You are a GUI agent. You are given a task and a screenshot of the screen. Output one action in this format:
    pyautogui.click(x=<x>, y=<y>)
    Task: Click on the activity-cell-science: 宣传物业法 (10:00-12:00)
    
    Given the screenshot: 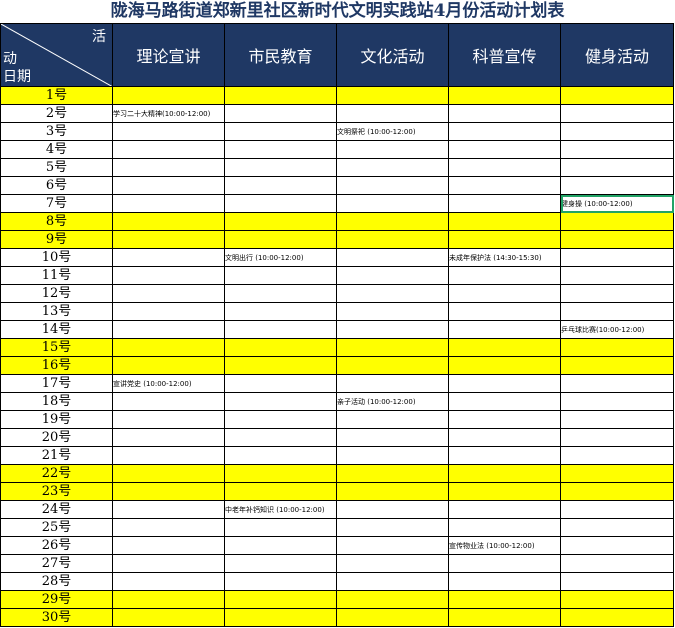 What is the action you would take?
    pyautogui.click(x=504, y=545)
    